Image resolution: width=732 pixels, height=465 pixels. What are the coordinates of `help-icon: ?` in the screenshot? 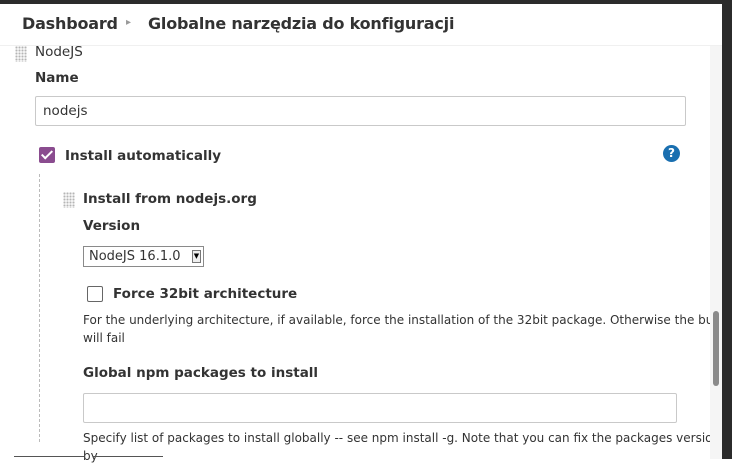 It's located at (671, 153).